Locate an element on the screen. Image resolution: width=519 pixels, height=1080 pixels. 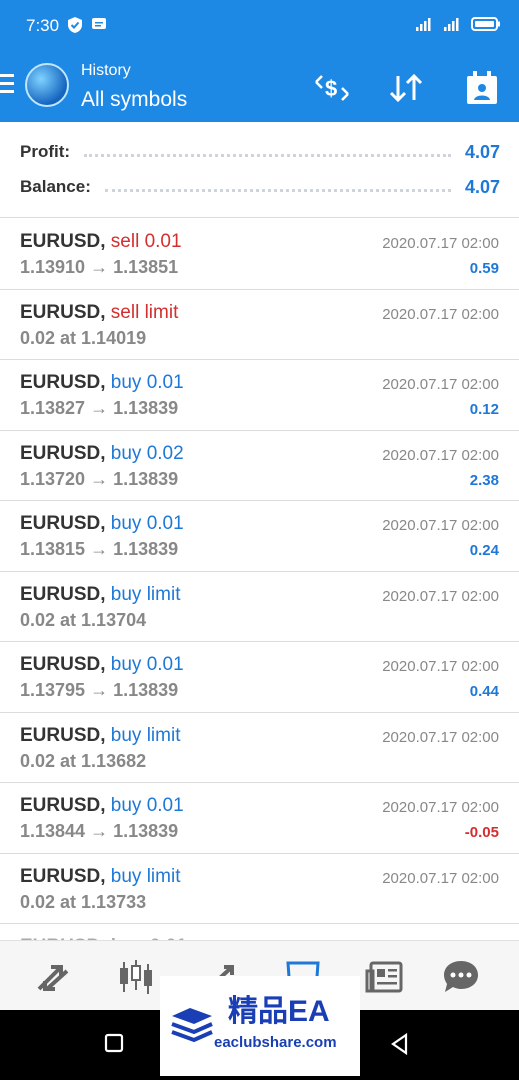
page-title: All symbols is located at coordinates (134, 100).